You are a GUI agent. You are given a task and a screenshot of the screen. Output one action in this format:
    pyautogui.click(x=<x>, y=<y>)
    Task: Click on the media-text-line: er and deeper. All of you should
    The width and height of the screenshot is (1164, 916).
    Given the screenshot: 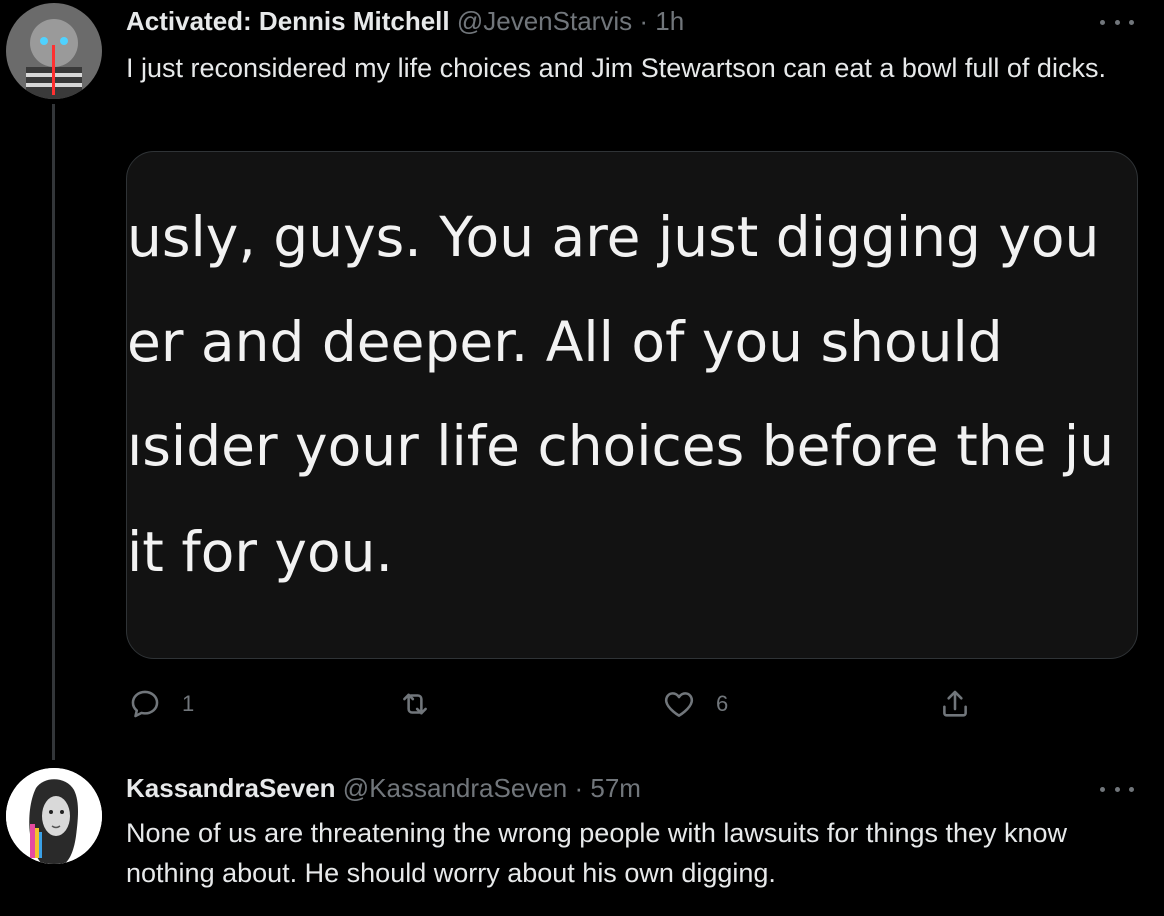 What is the action you would take?
    pyautogui.click(x=565, y=342)
    